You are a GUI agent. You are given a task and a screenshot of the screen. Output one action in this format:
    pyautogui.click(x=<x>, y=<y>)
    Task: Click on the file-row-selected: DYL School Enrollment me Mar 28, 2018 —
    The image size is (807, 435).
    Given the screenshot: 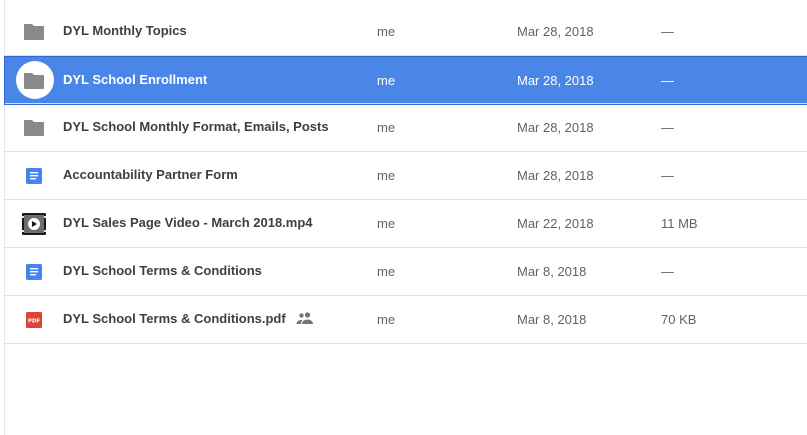 What is the action you would take?
    pyautogui.click(x=405, y=80)
    